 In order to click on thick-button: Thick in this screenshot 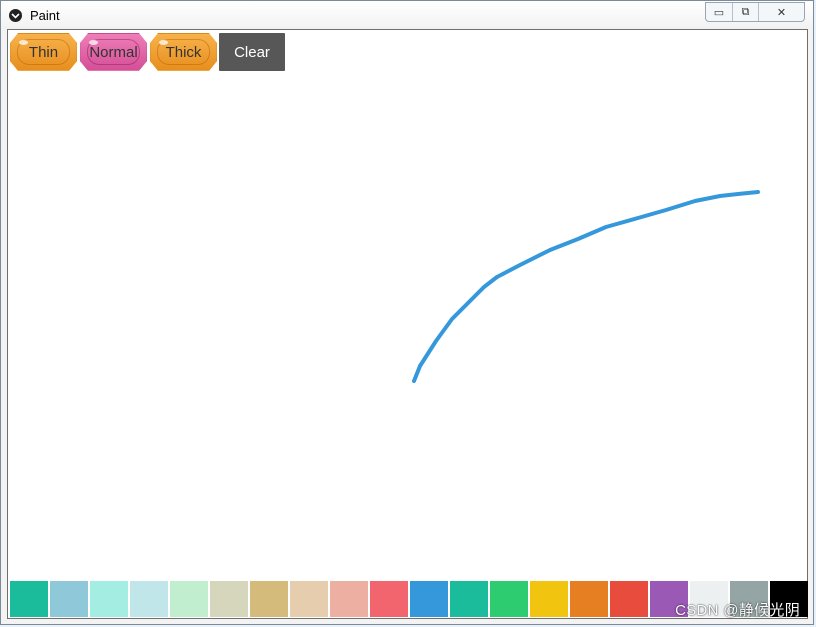, I will do `click(183, 52)`.